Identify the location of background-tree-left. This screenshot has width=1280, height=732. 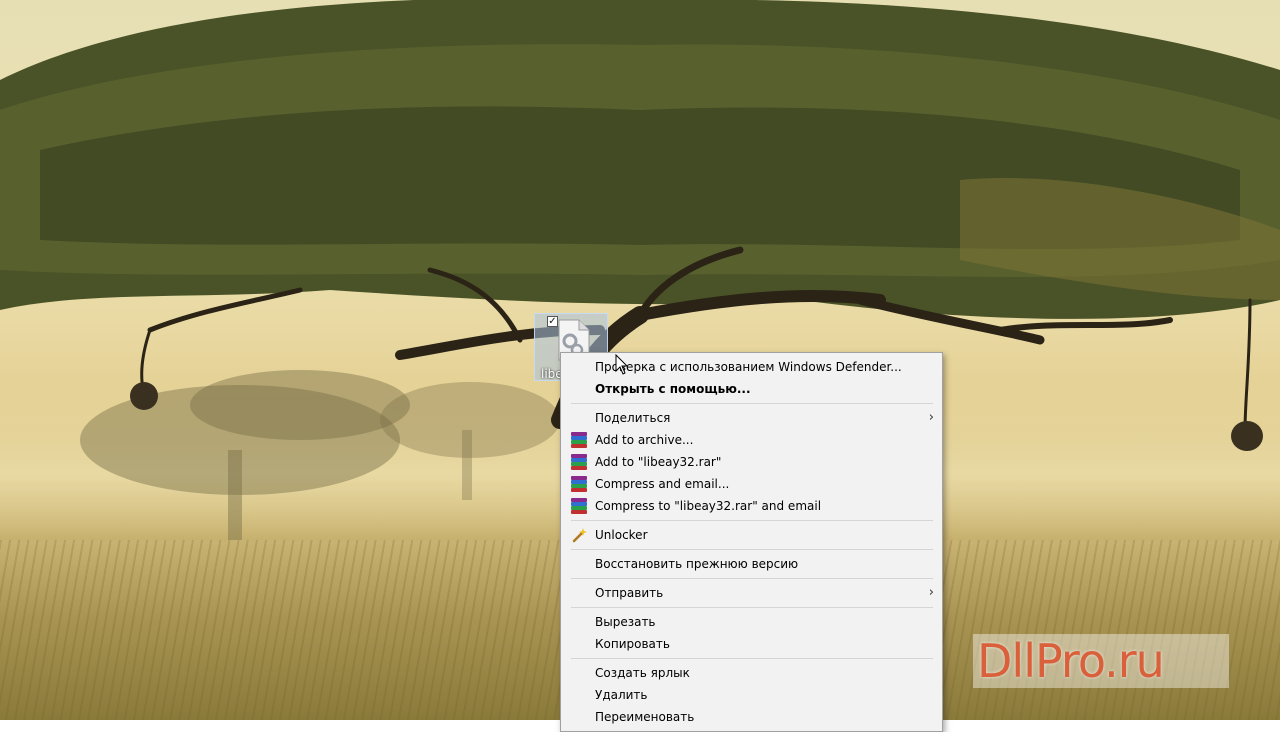
(245, 455).